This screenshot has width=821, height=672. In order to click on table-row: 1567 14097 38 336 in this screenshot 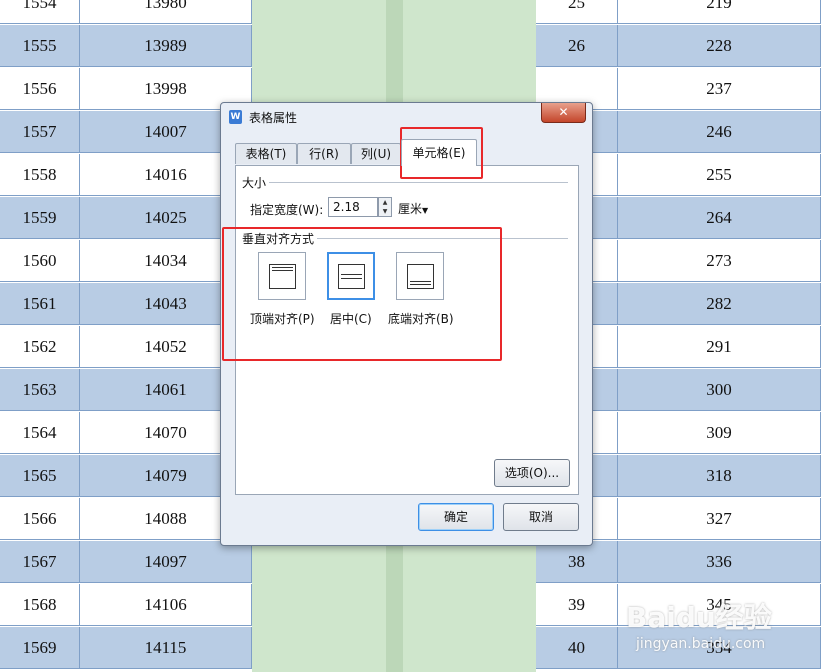, I will do `click(410, 562)`.